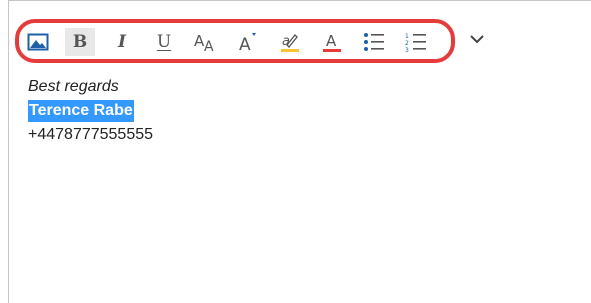  What do you see at coordinates (73, 86) in the screenshot?
I see `closing-line: Best regards` at bounding box center [73, 86].